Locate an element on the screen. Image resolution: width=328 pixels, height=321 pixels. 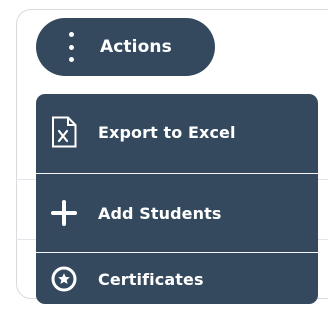
menu-item-label: Certificates is located at coordinates (151, 279).